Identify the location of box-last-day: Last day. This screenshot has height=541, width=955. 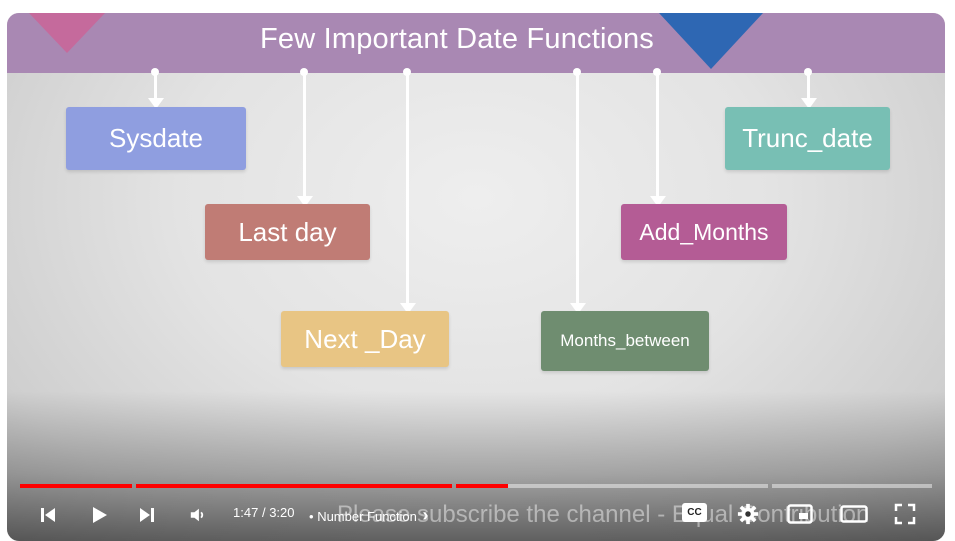
(287, 232).